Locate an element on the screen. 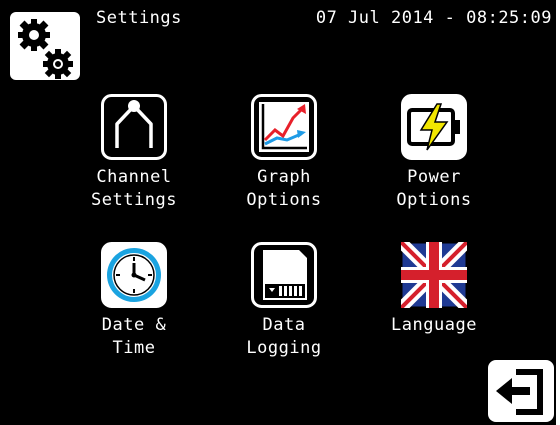  channel-settings-label-line2: Settings is located at coordinates (134, 200).